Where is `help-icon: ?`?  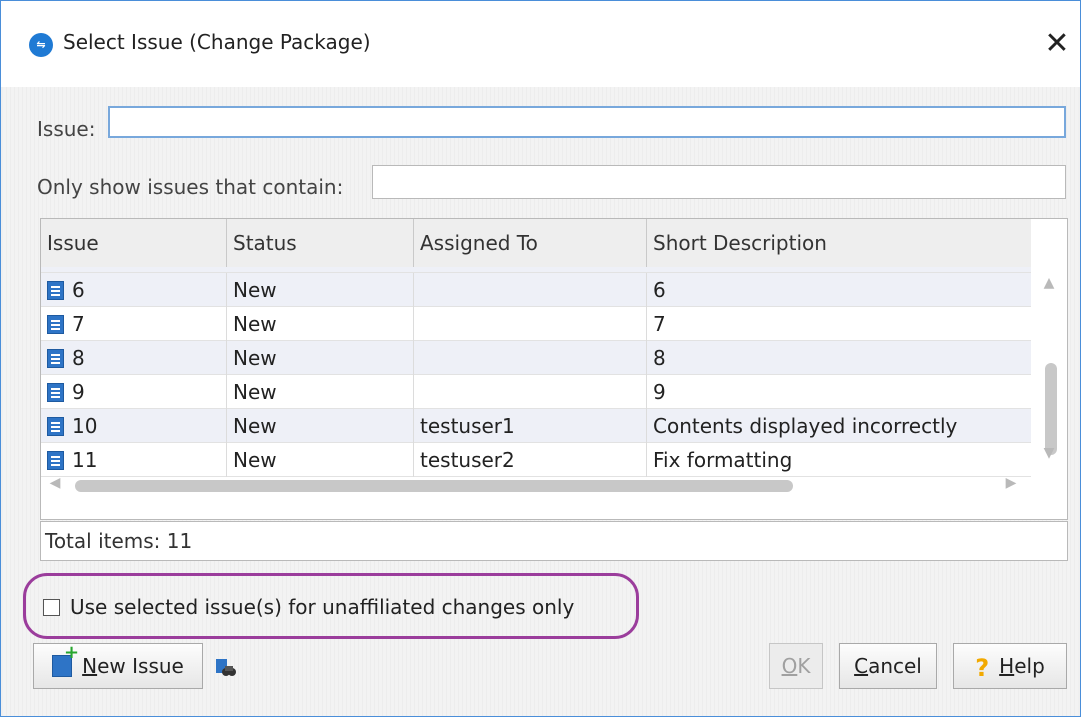
help-icon: ? is located at coordinates (982, 667).